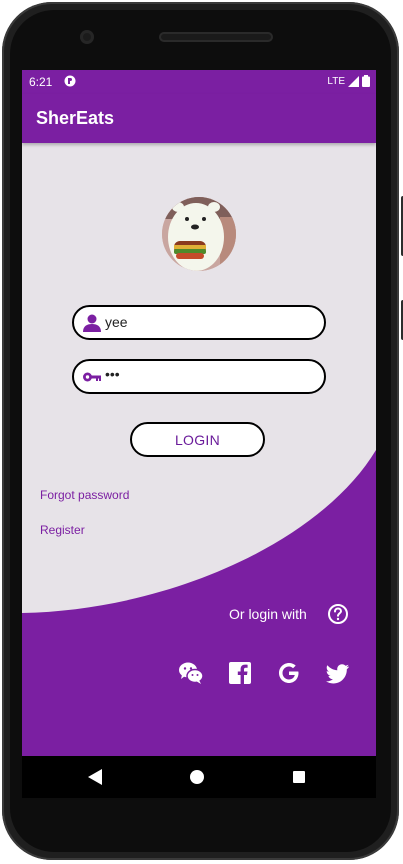  Describe the element at coordinates (199, 376) in the screenshot. I see `password-field: •••` at that location.